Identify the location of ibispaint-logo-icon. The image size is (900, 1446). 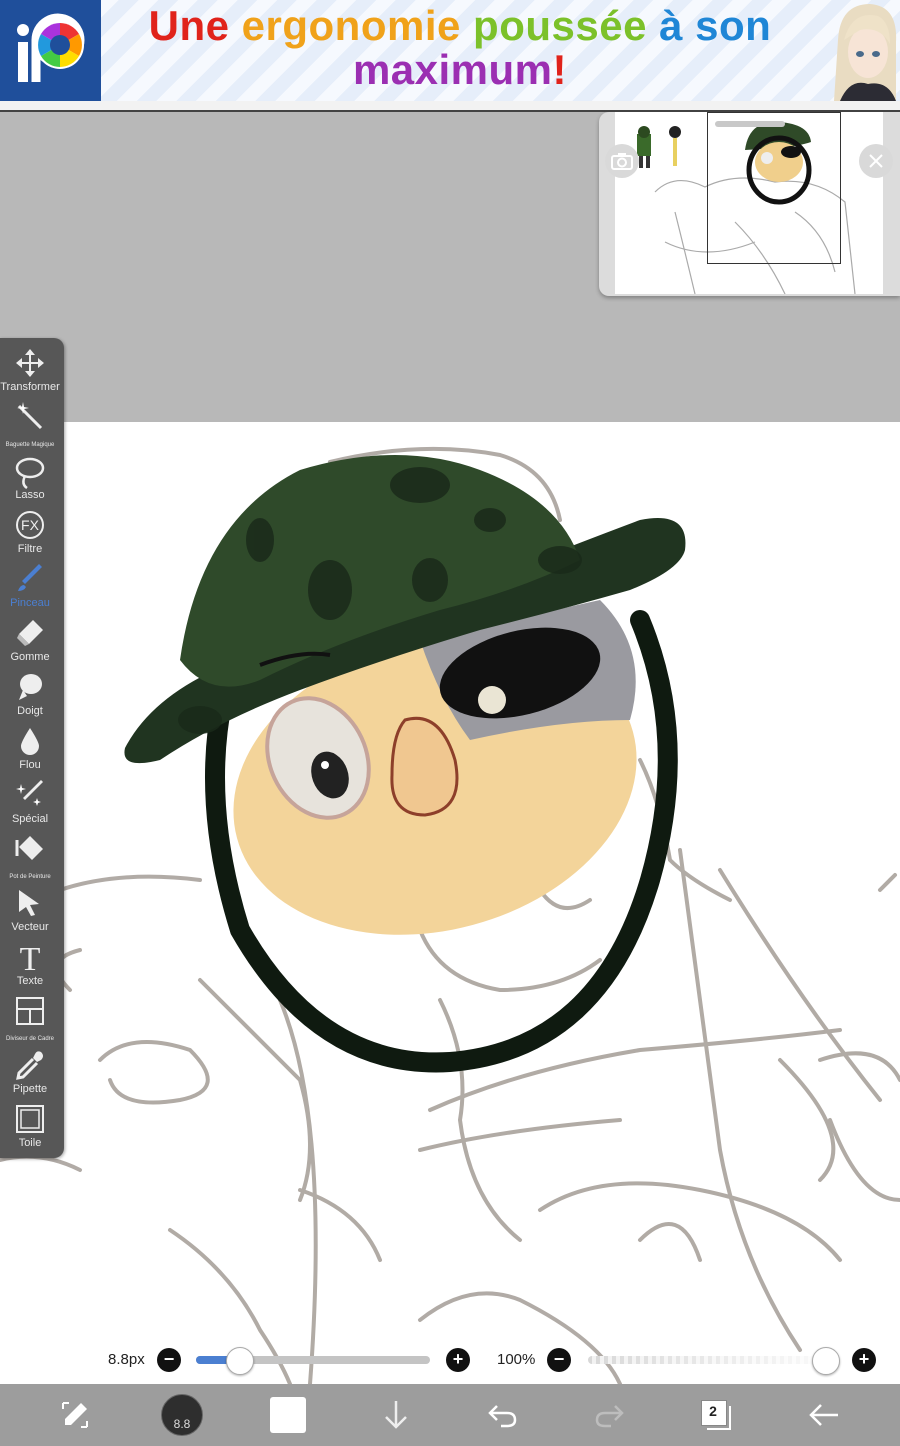
(50, 50).